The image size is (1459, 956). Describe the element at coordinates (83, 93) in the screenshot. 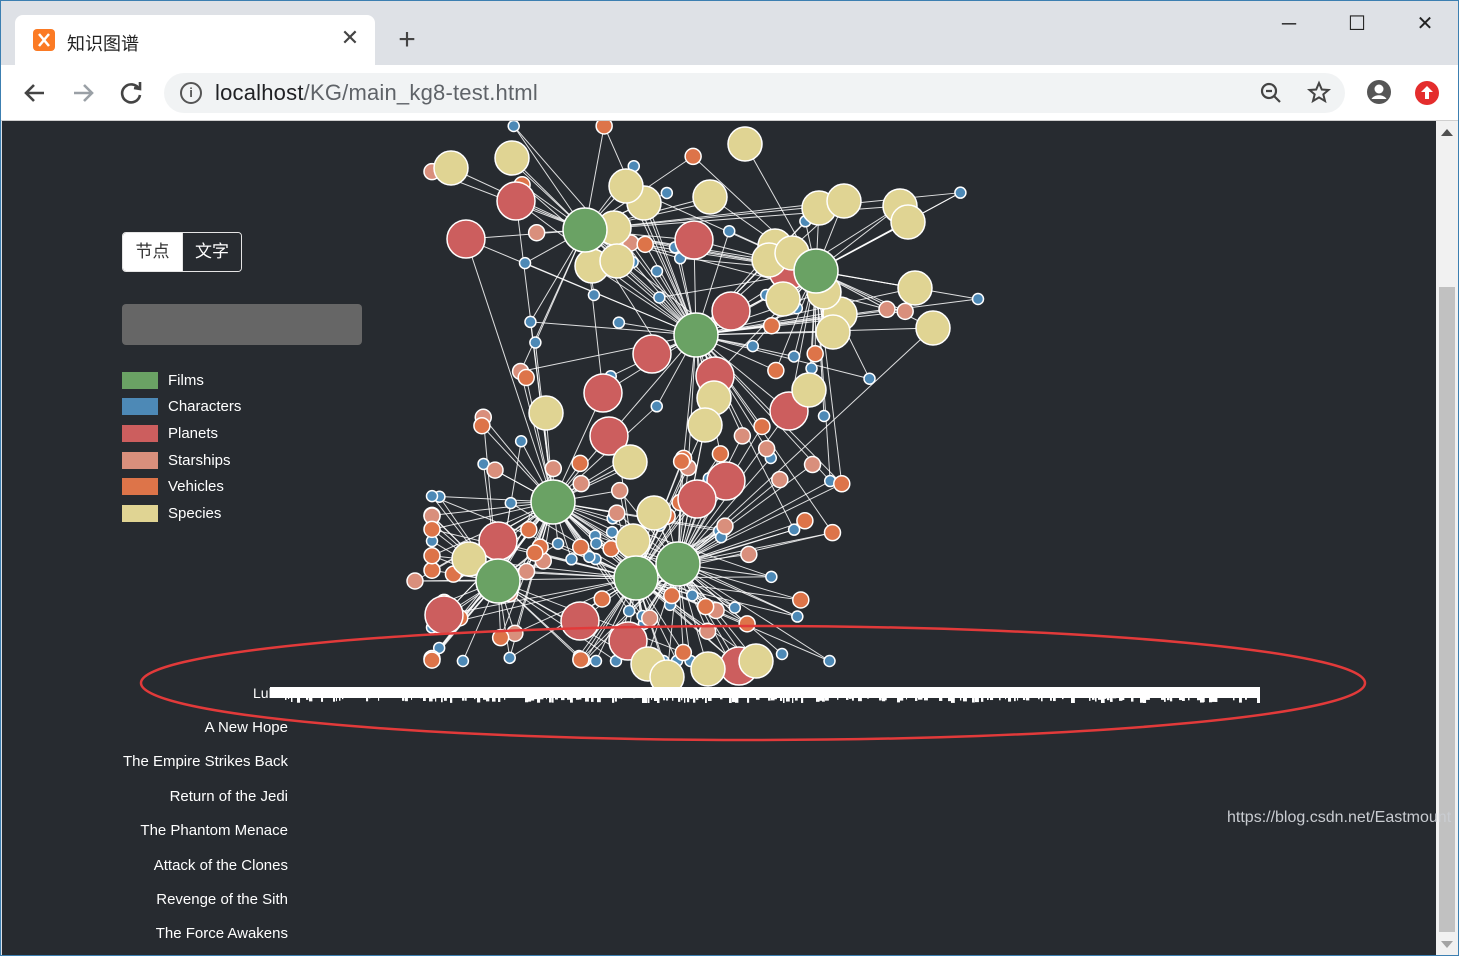

I see `forward-arrow-icon` at that location.